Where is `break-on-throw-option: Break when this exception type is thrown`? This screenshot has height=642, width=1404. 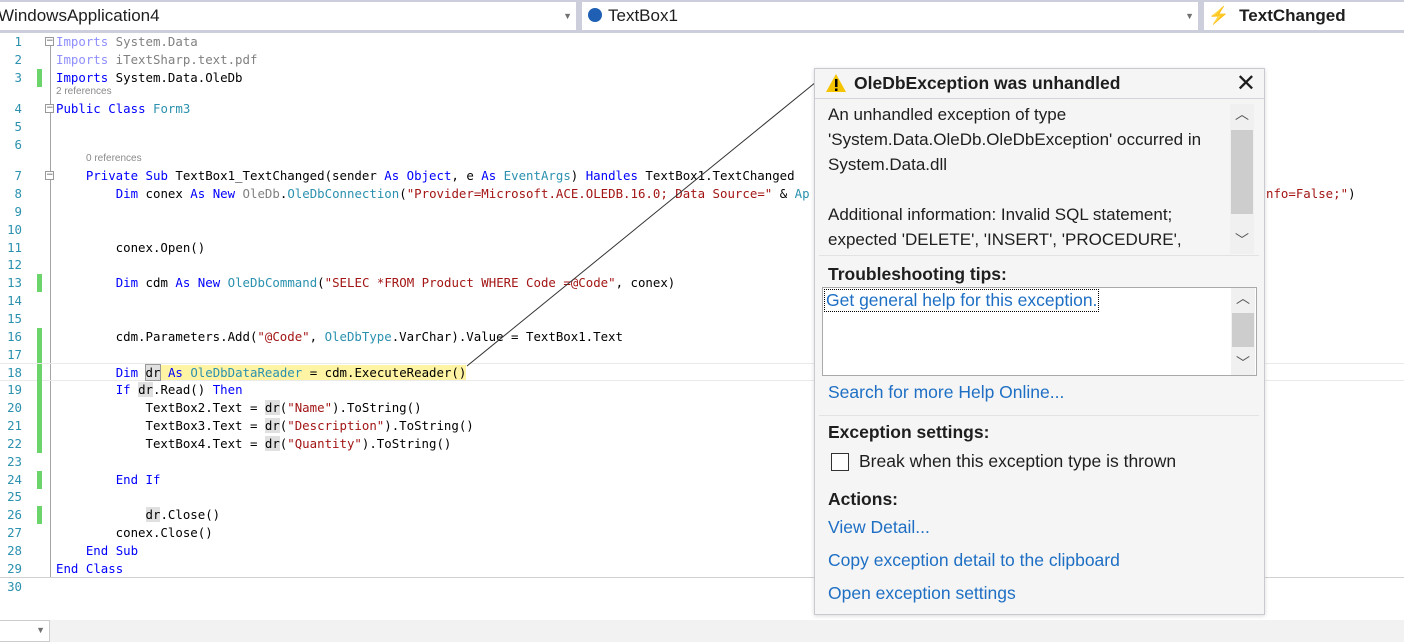
break-on-throw-option: Break when this exception type is thrown is located at coordinates (1003, 461).